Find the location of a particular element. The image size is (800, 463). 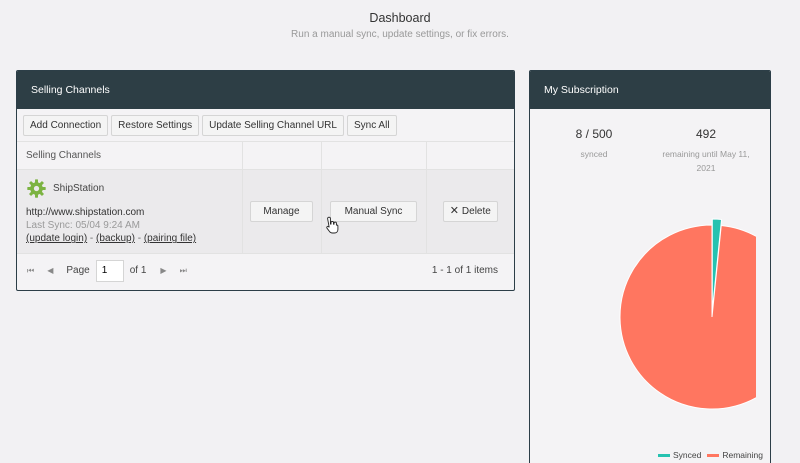

legend-item-remaining: Remaining is located at coordinates (735, 455).